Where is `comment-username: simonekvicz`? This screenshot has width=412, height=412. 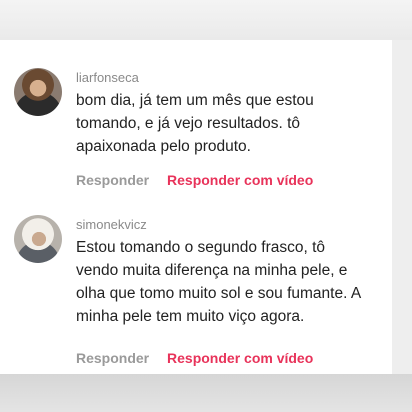
comment-username: simonekvicz is located at coordinates (233, 225).